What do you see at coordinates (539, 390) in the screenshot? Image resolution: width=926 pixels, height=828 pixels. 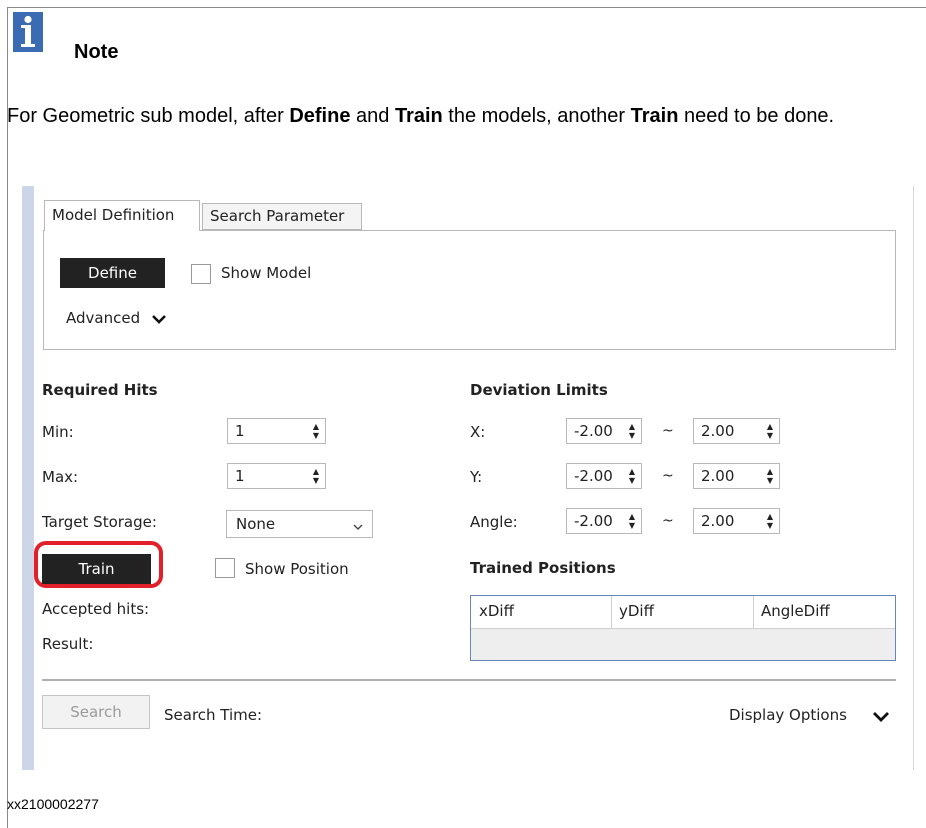 I see `deviation-limits-heading: Deviation Limits` at bounding box center [539, 390].